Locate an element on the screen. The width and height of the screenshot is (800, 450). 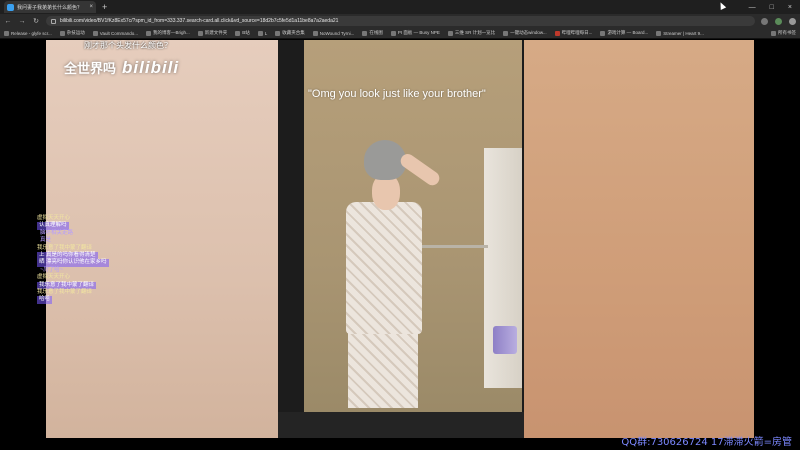
forward-button: → is located at coordinates (22, 21).